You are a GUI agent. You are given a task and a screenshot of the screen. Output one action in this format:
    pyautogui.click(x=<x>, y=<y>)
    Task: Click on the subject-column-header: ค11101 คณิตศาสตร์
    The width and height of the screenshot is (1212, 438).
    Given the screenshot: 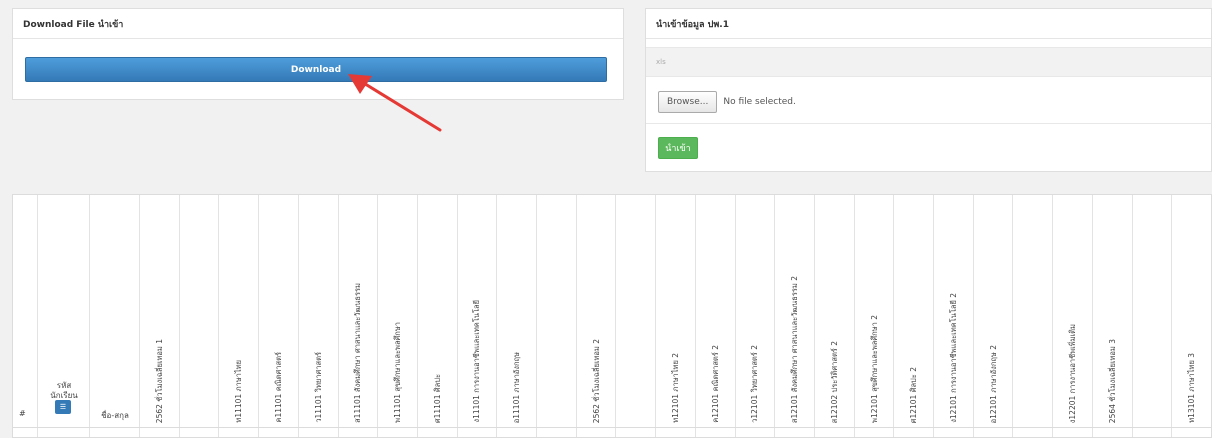 What is the action you would take?
    pyautogui.click(x=278, y=387)
    